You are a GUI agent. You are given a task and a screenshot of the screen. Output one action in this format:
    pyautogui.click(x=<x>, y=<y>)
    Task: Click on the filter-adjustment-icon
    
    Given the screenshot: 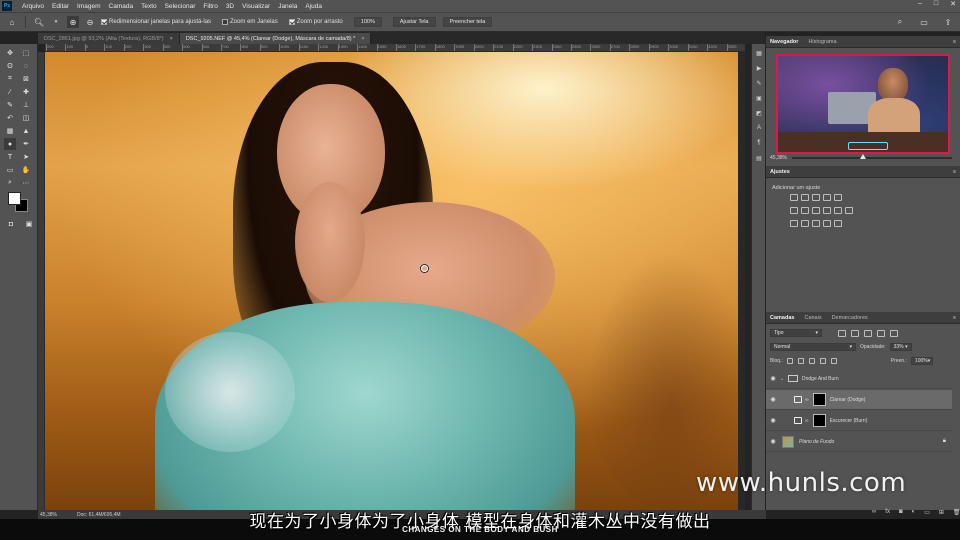 What is the action you would take?
    pyautogui.click(x=855, y=333)
    